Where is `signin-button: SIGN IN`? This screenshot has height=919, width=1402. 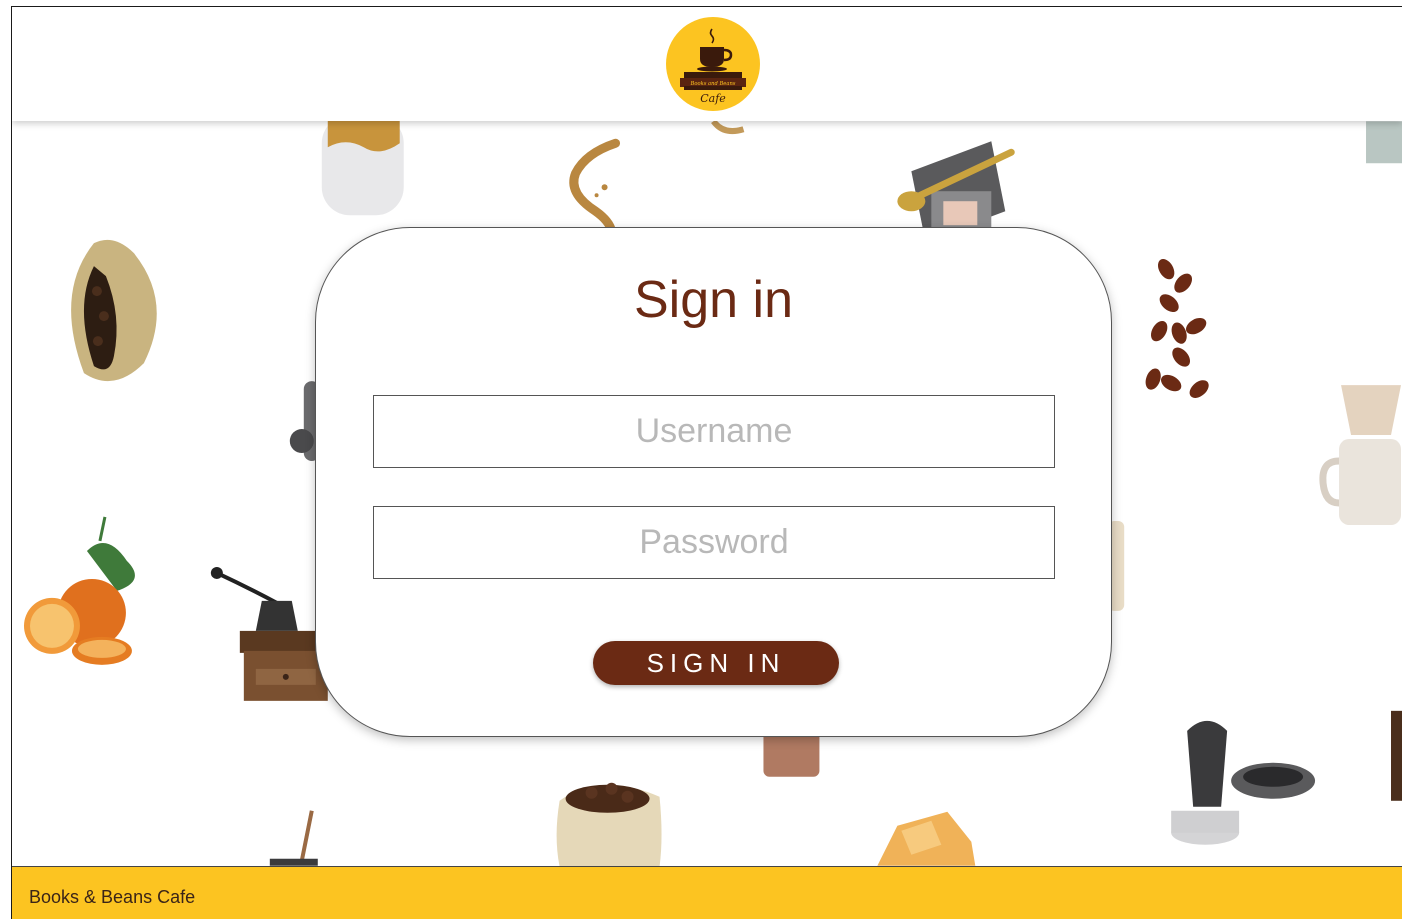
signin-button: SIGN IN is located at coordinates (716, 663).